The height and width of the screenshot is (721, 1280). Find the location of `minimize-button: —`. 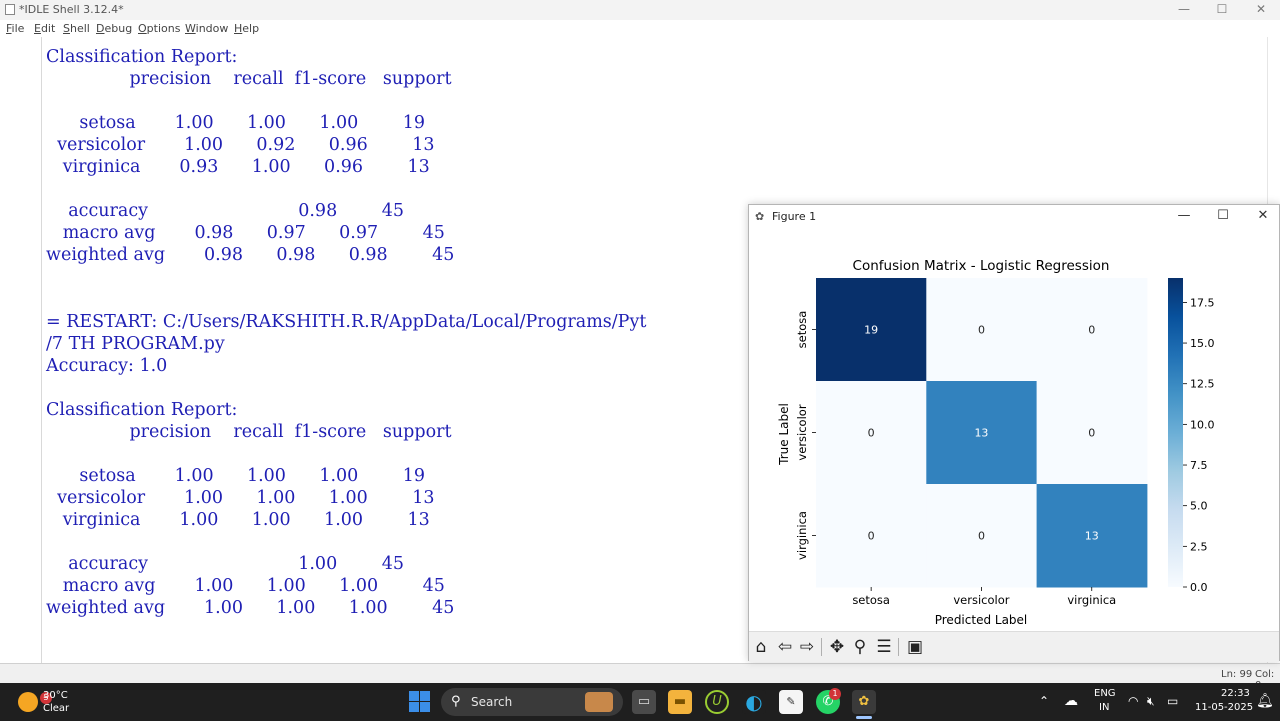

minimize-button: — is located at coordinates (1184, 10).